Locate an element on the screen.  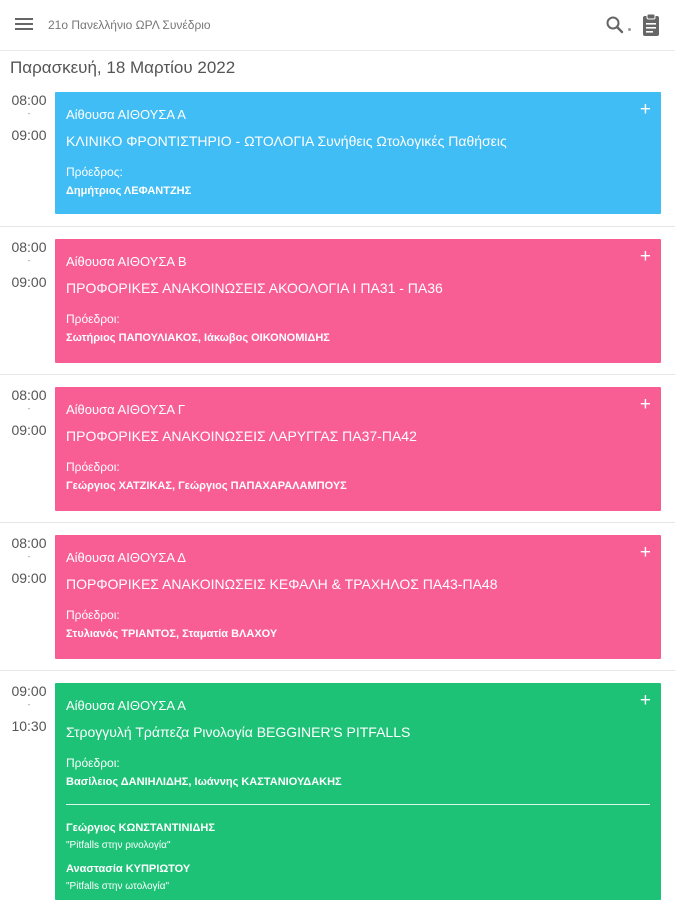
session-chairs: Δημήτριος ΛΕΦΑΝΤΖΗΣ is located at coordinates (129, 191).